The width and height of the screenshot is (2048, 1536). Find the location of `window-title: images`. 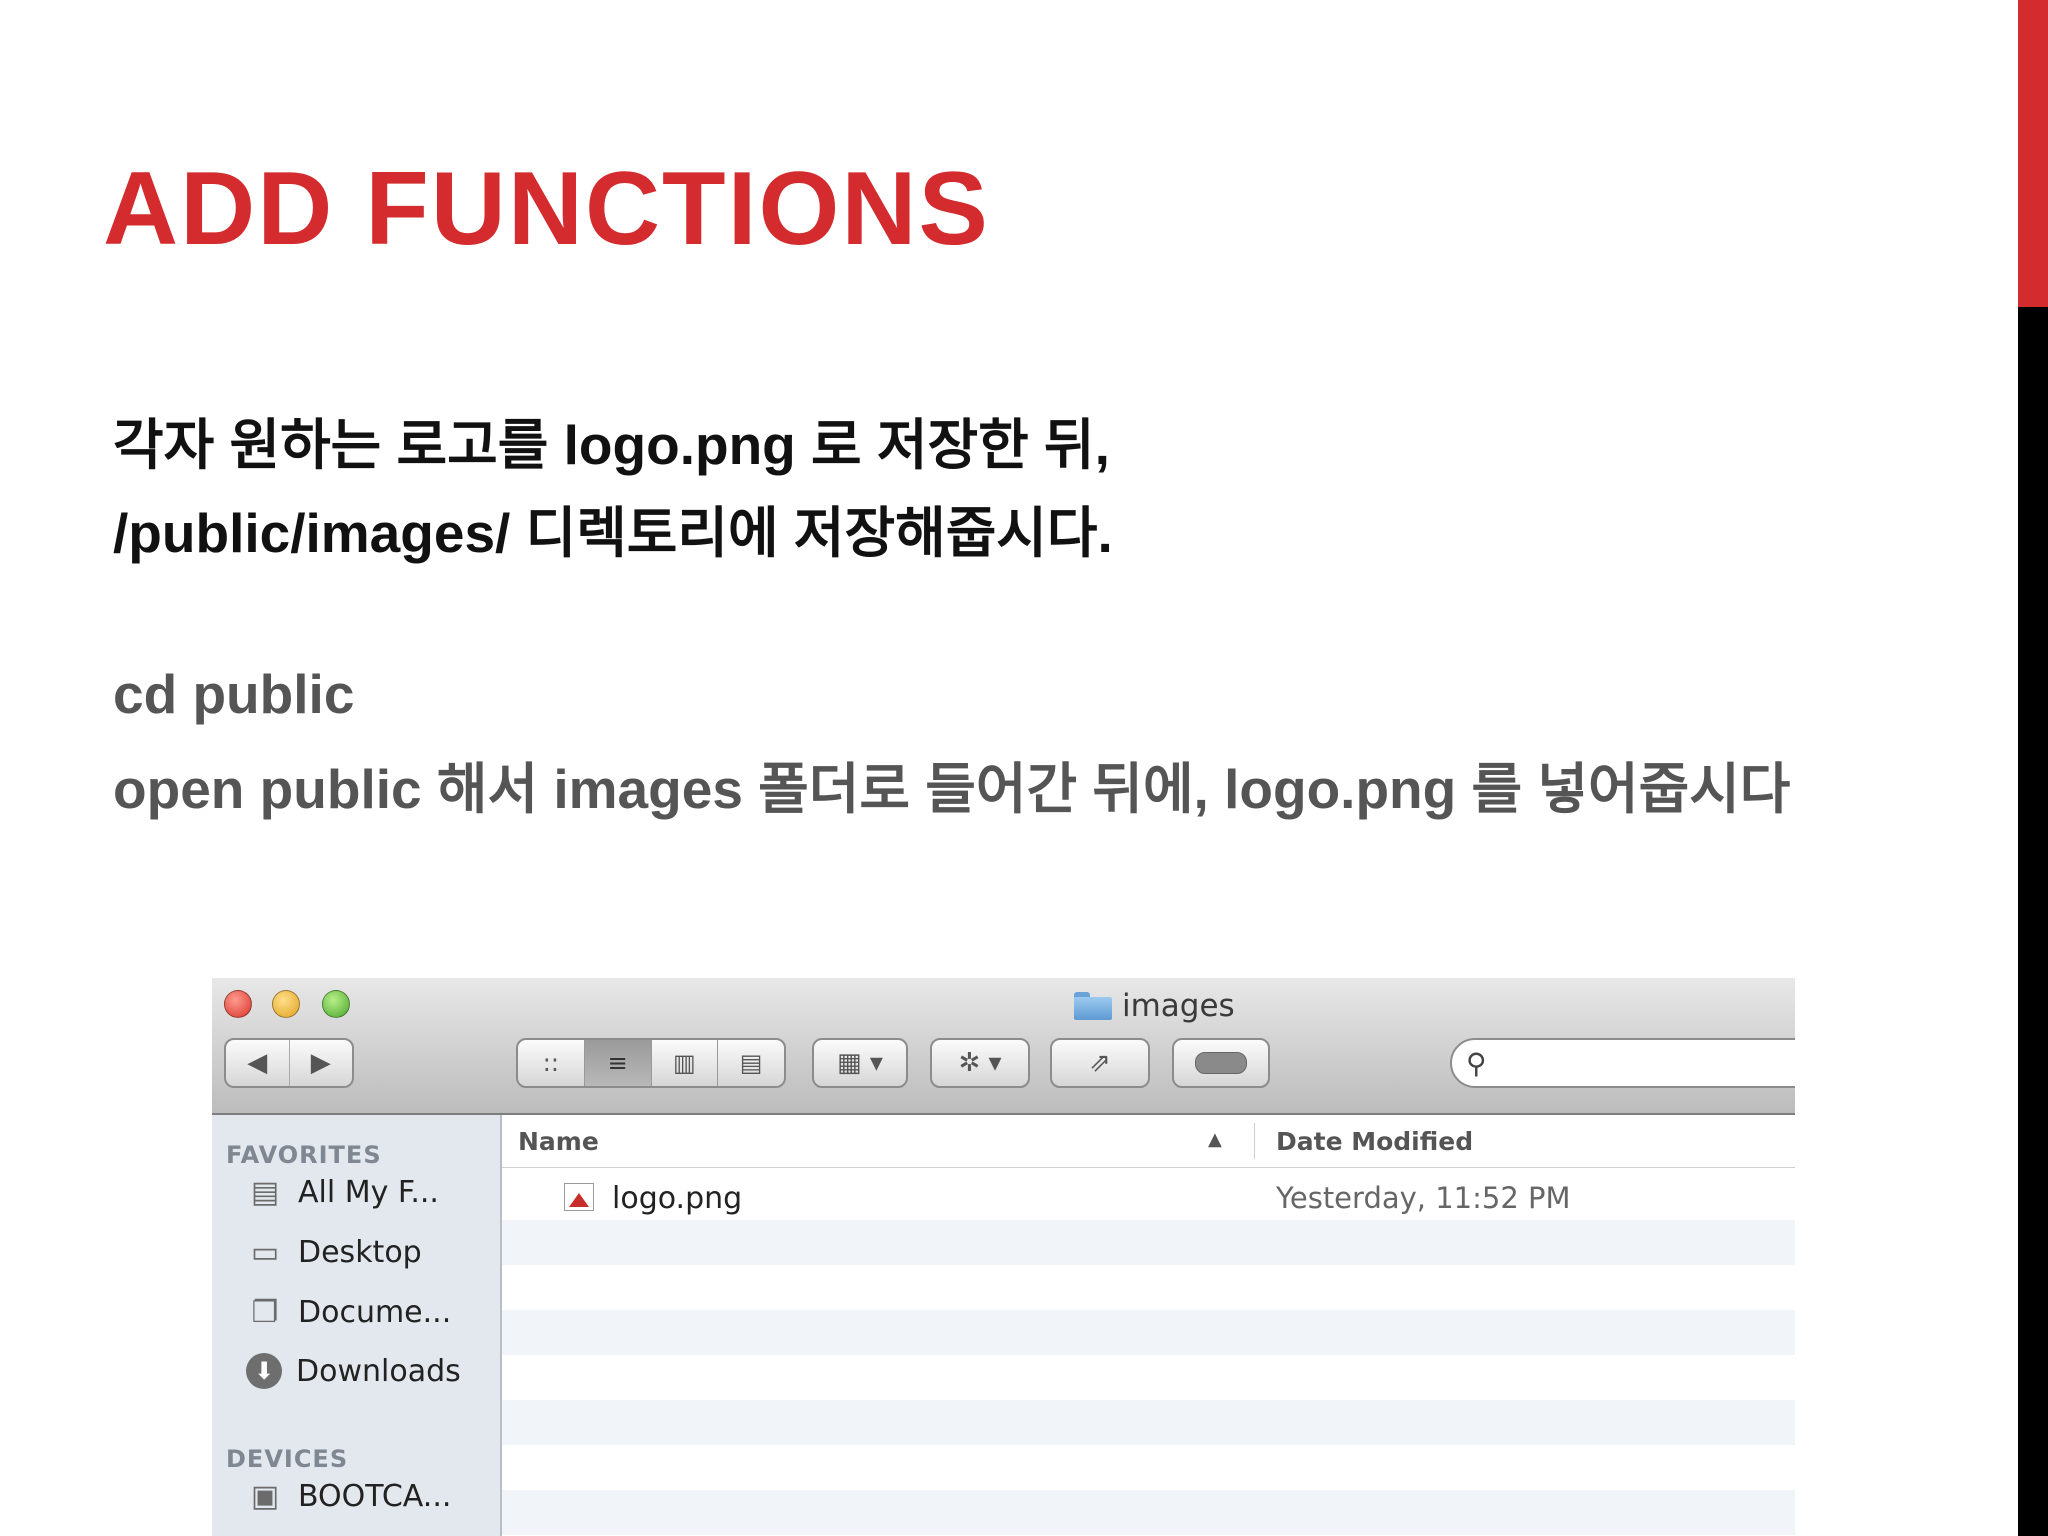

window-title: images is located at coordinates (1154, 1006).